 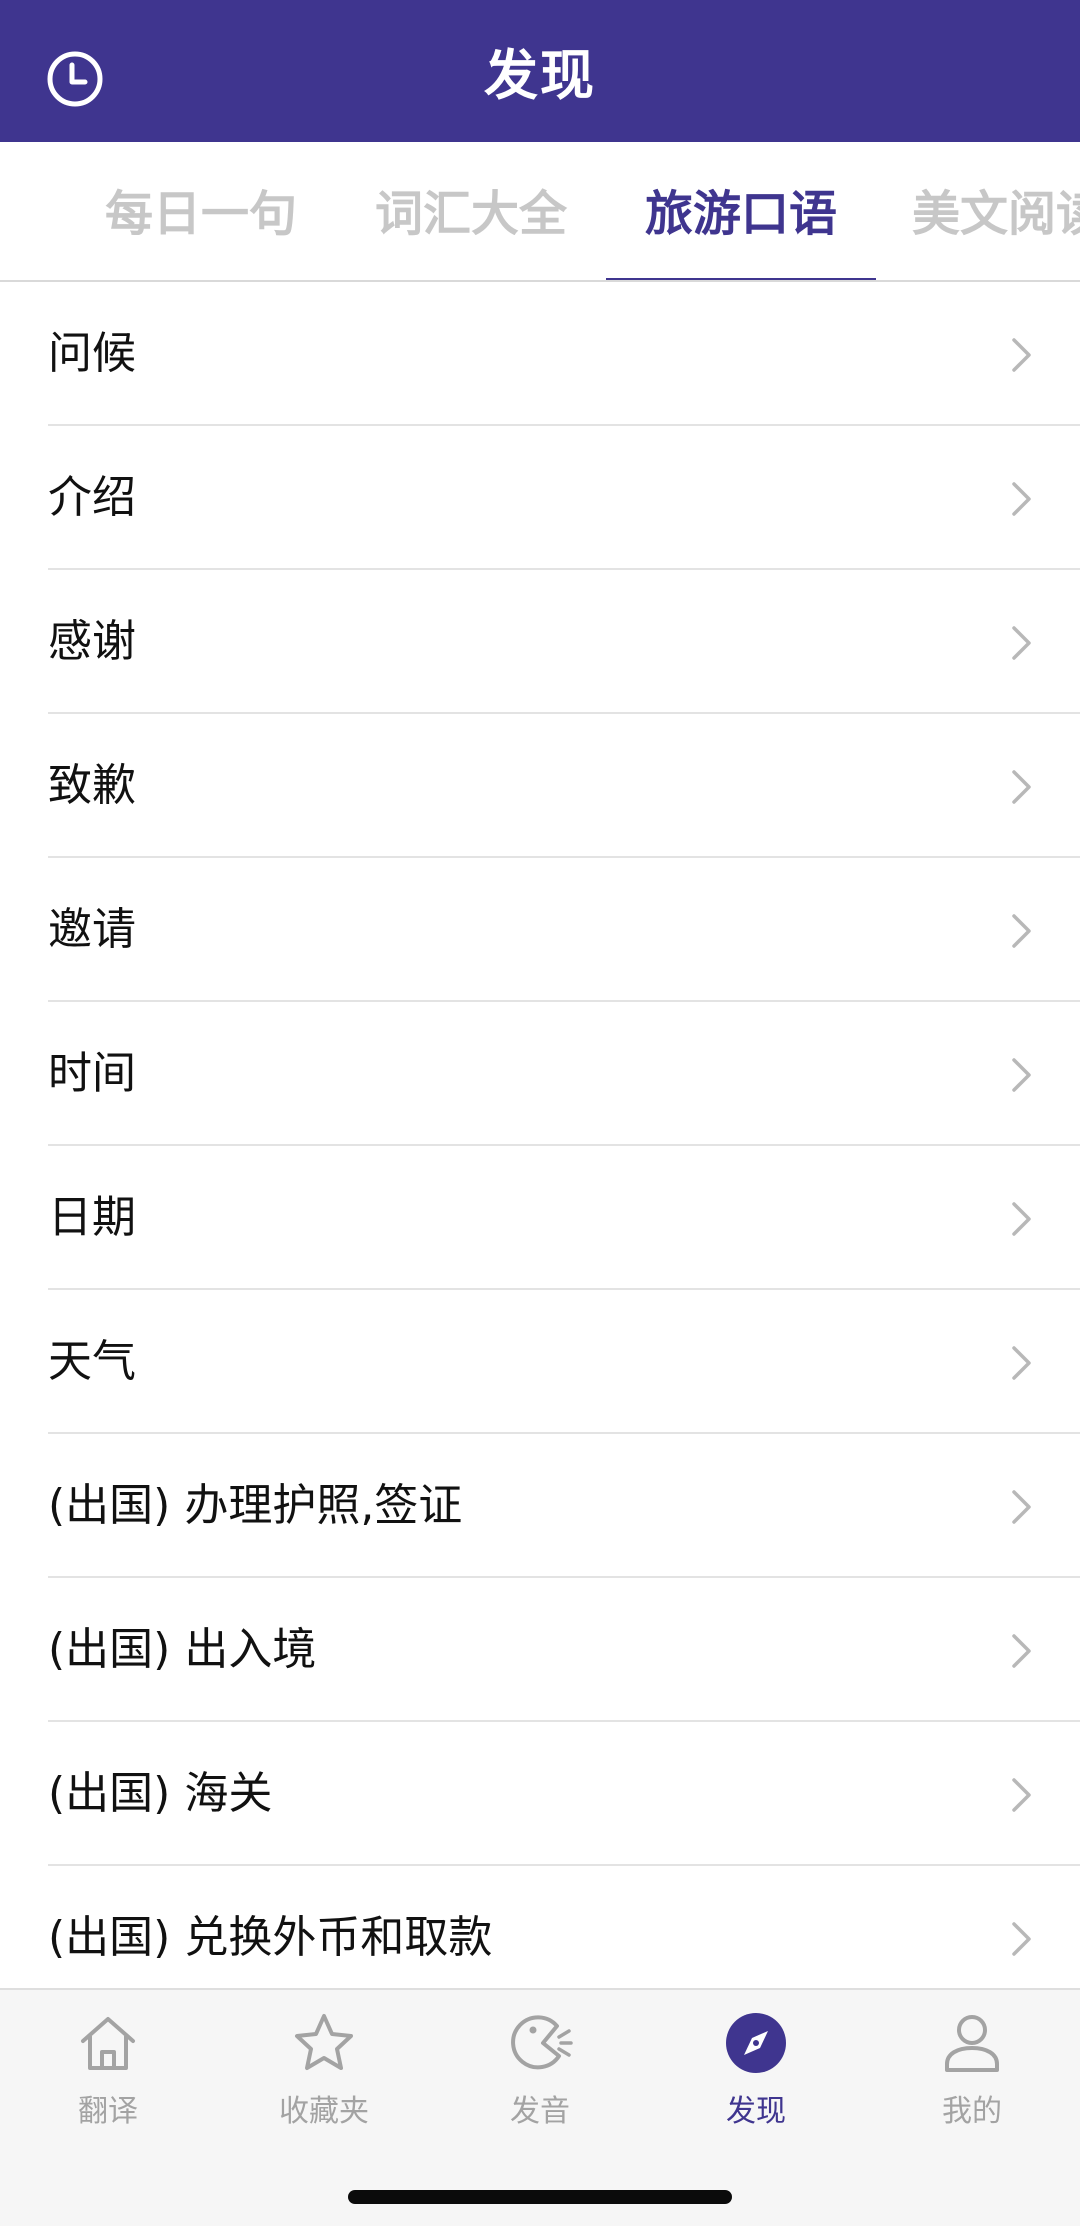 What do you see at coordinates (540, 1362) in the screenshot?
I see `list-item: 天气` at bounding box center [540, 1362].